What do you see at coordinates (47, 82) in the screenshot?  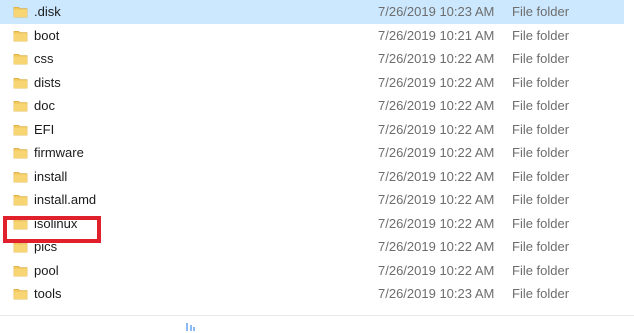 I see `file-name: dists` at bounding box center [47, 82].